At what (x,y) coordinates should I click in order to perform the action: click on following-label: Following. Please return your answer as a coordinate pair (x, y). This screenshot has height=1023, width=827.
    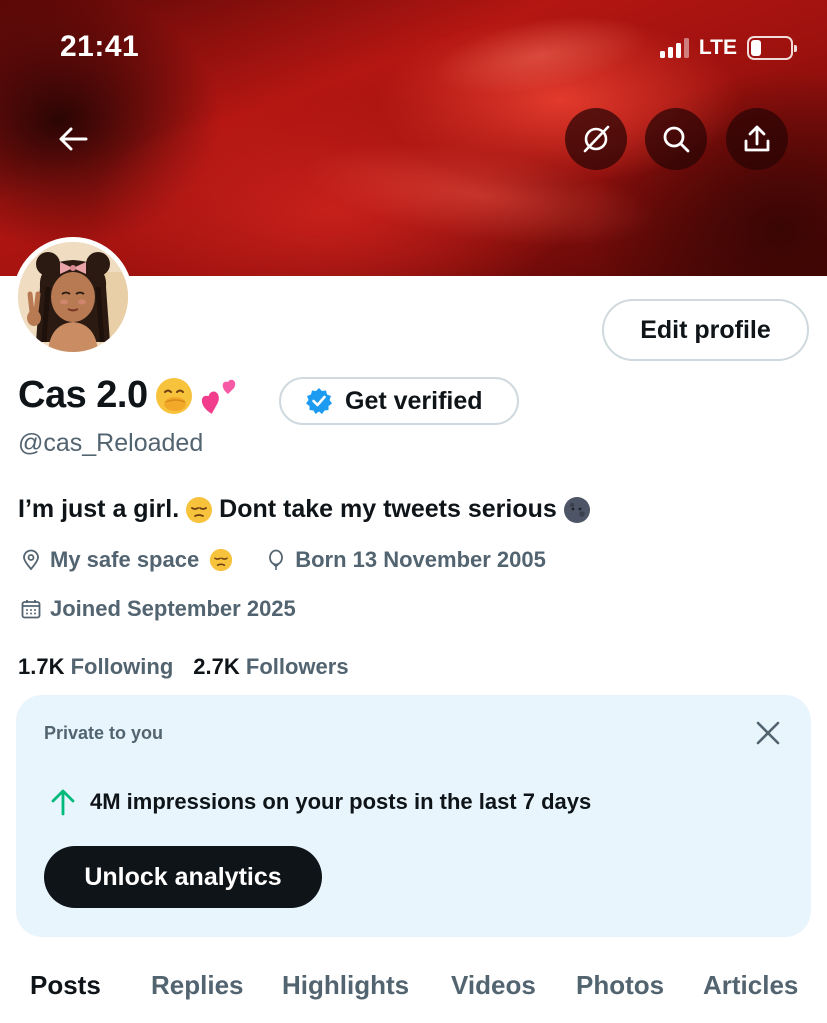
    Looking at the image, I should click on (122, 666).